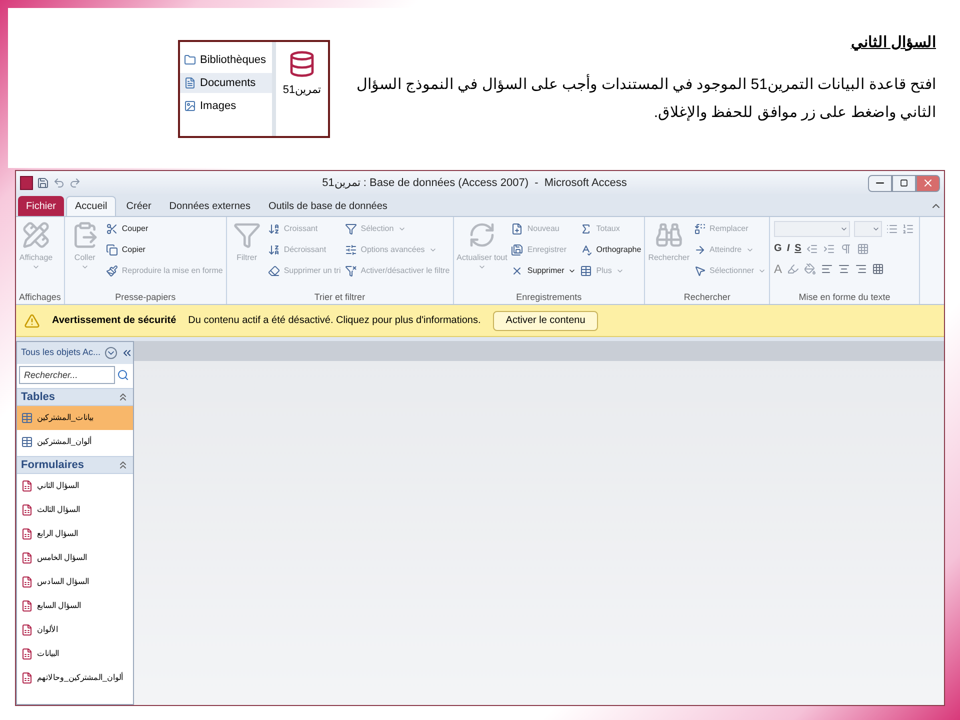 The height and width of the screenshot is (720, 960). I want to click on paint-bucket-icon, so click(810, 269).